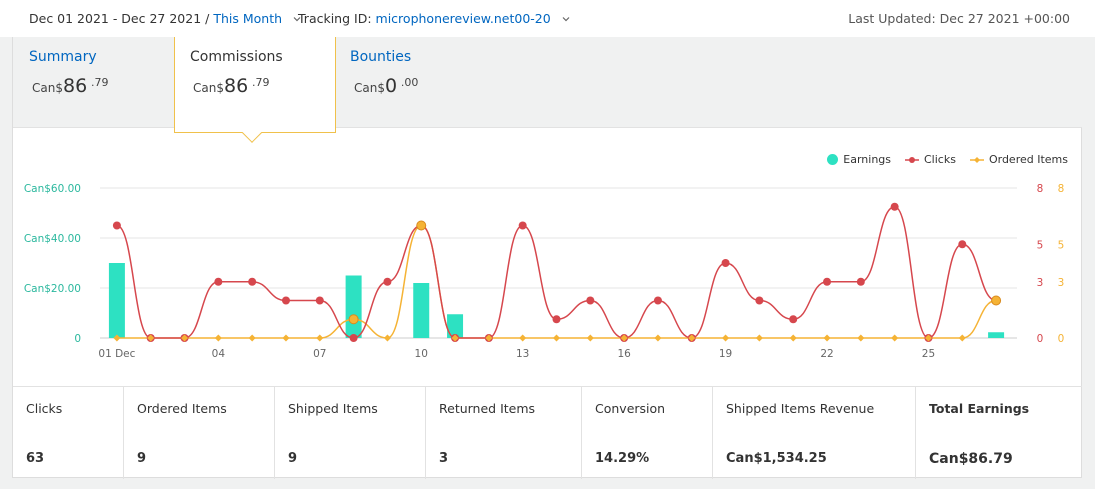 The width and height of the screenshot is (1095, 489). What do you see at coordinates (826, 354) in the screenshot?
I see `x-tick-label: 22` at bounding box center [826, 354].